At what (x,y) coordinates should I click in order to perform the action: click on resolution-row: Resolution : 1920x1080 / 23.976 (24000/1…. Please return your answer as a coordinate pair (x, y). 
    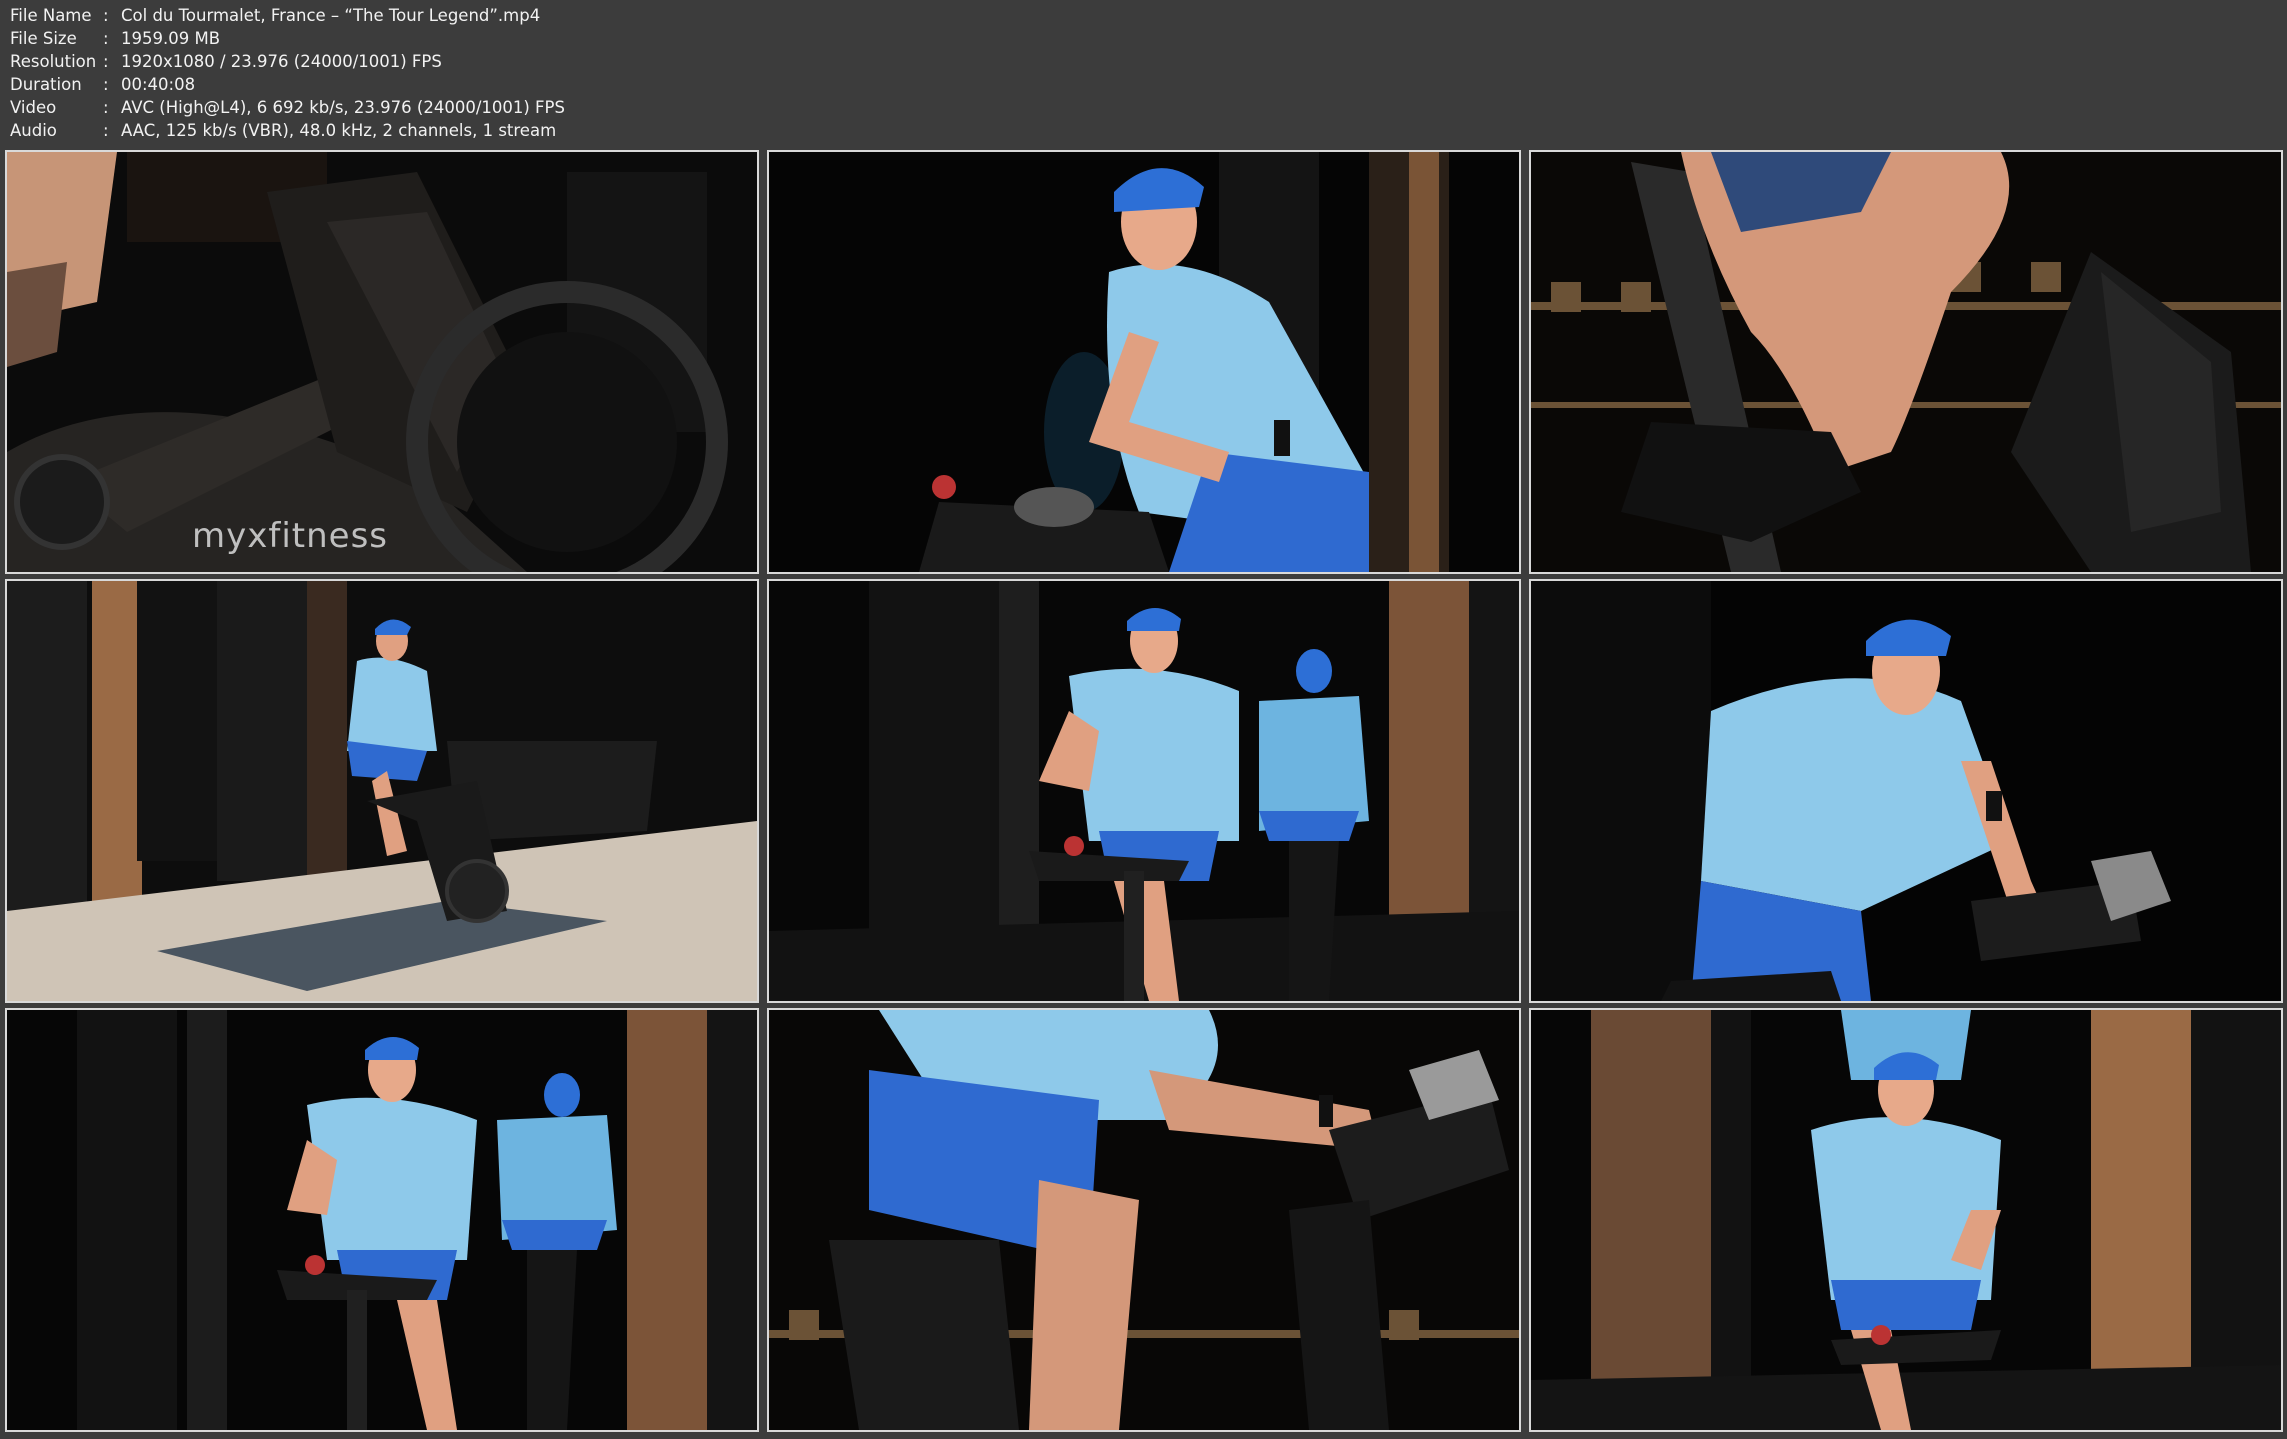
    Looking at the image, I should click on (710, 61).